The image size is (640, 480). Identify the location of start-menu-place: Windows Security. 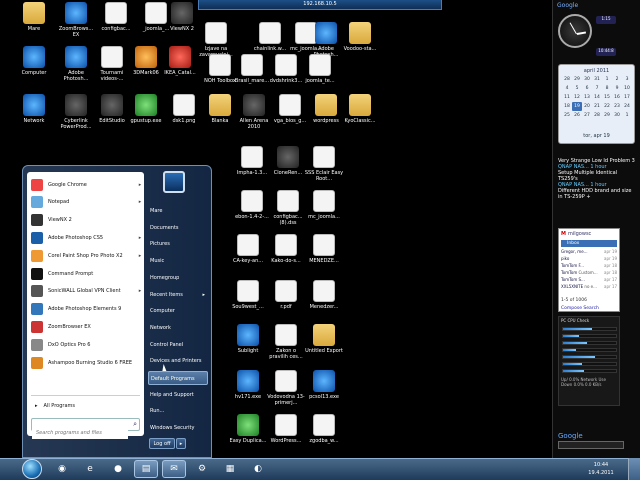
(178, 428).